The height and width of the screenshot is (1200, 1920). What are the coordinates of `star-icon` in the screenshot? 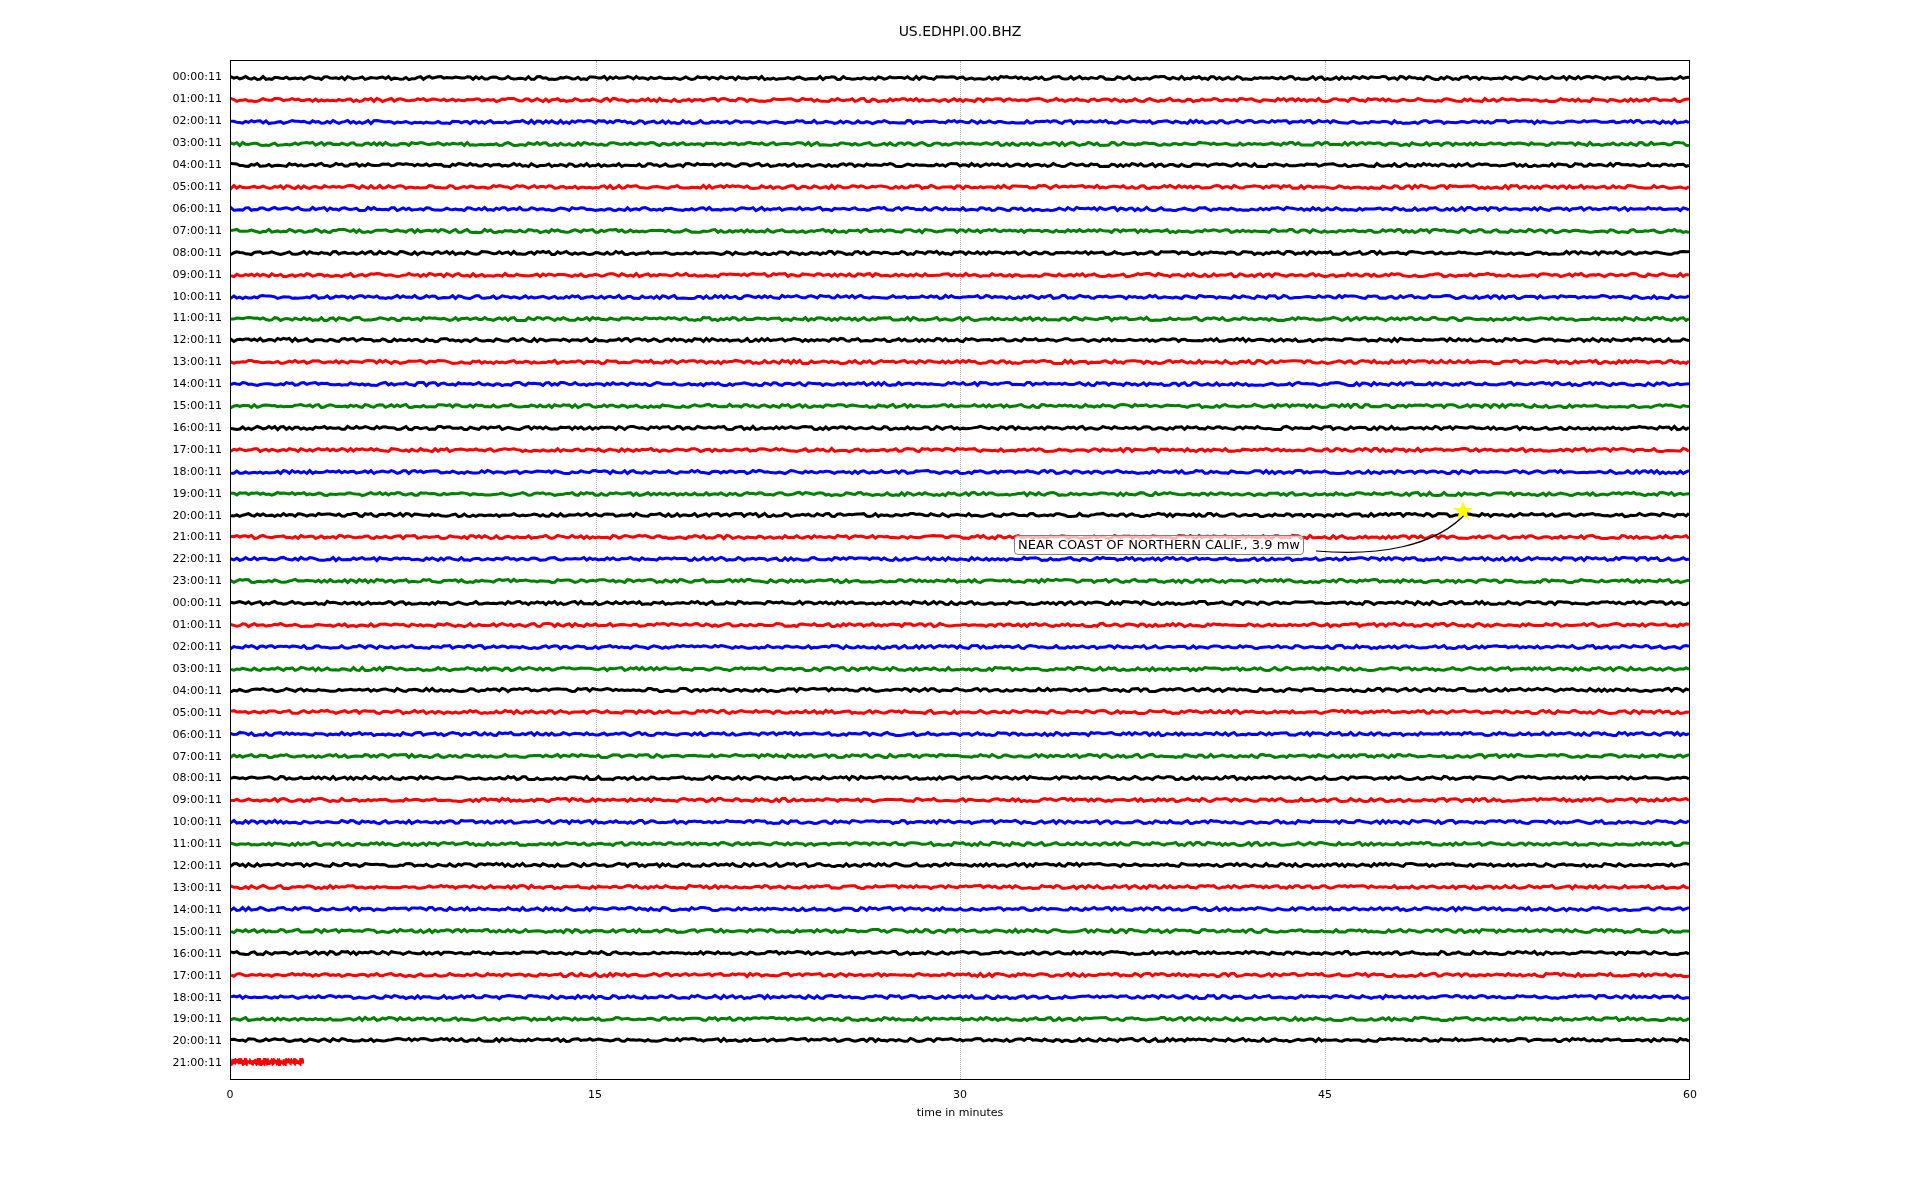 It's located at (1463, 511).